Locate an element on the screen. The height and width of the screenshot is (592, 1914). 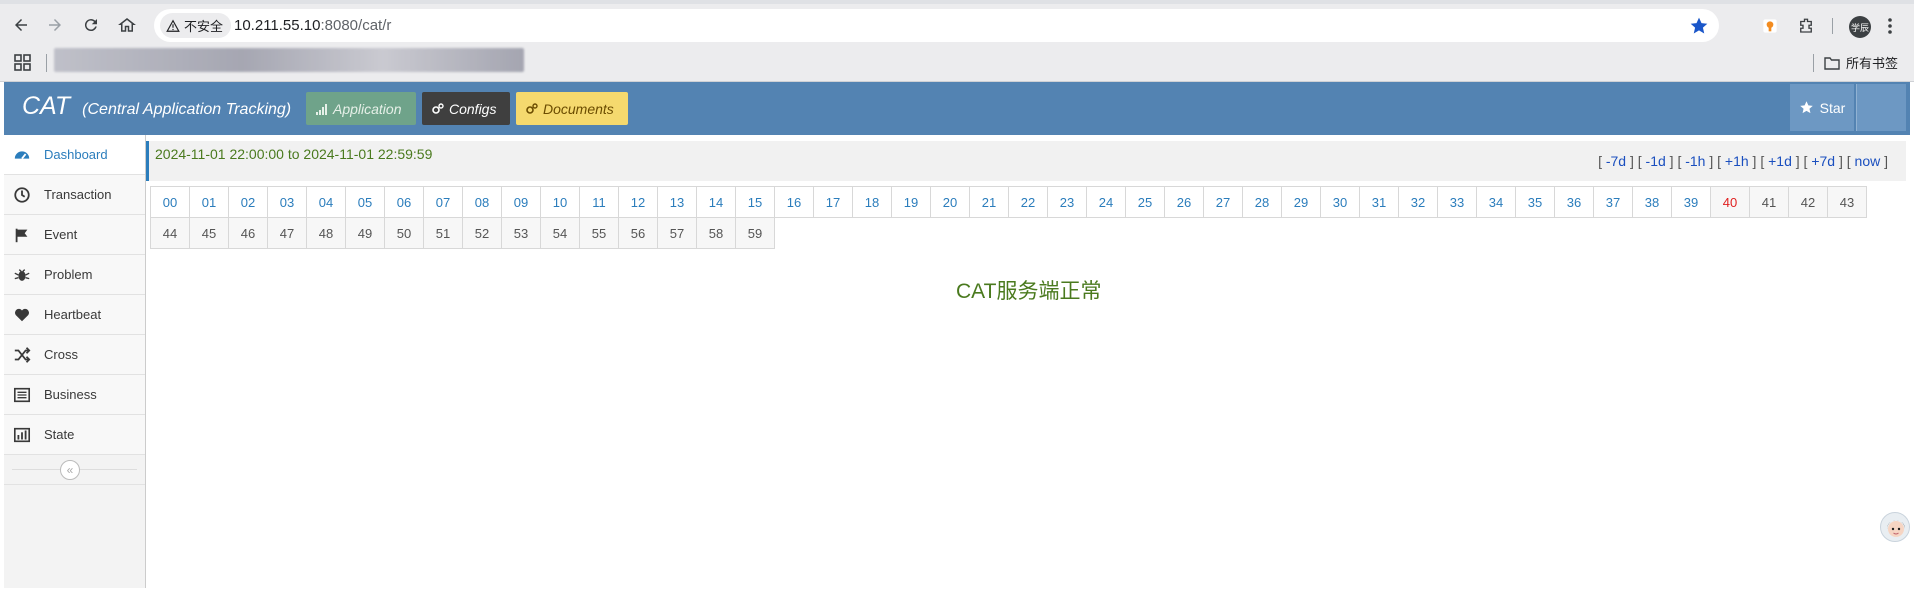
minute-link-06: 06 is located at coordinates (404, 202).